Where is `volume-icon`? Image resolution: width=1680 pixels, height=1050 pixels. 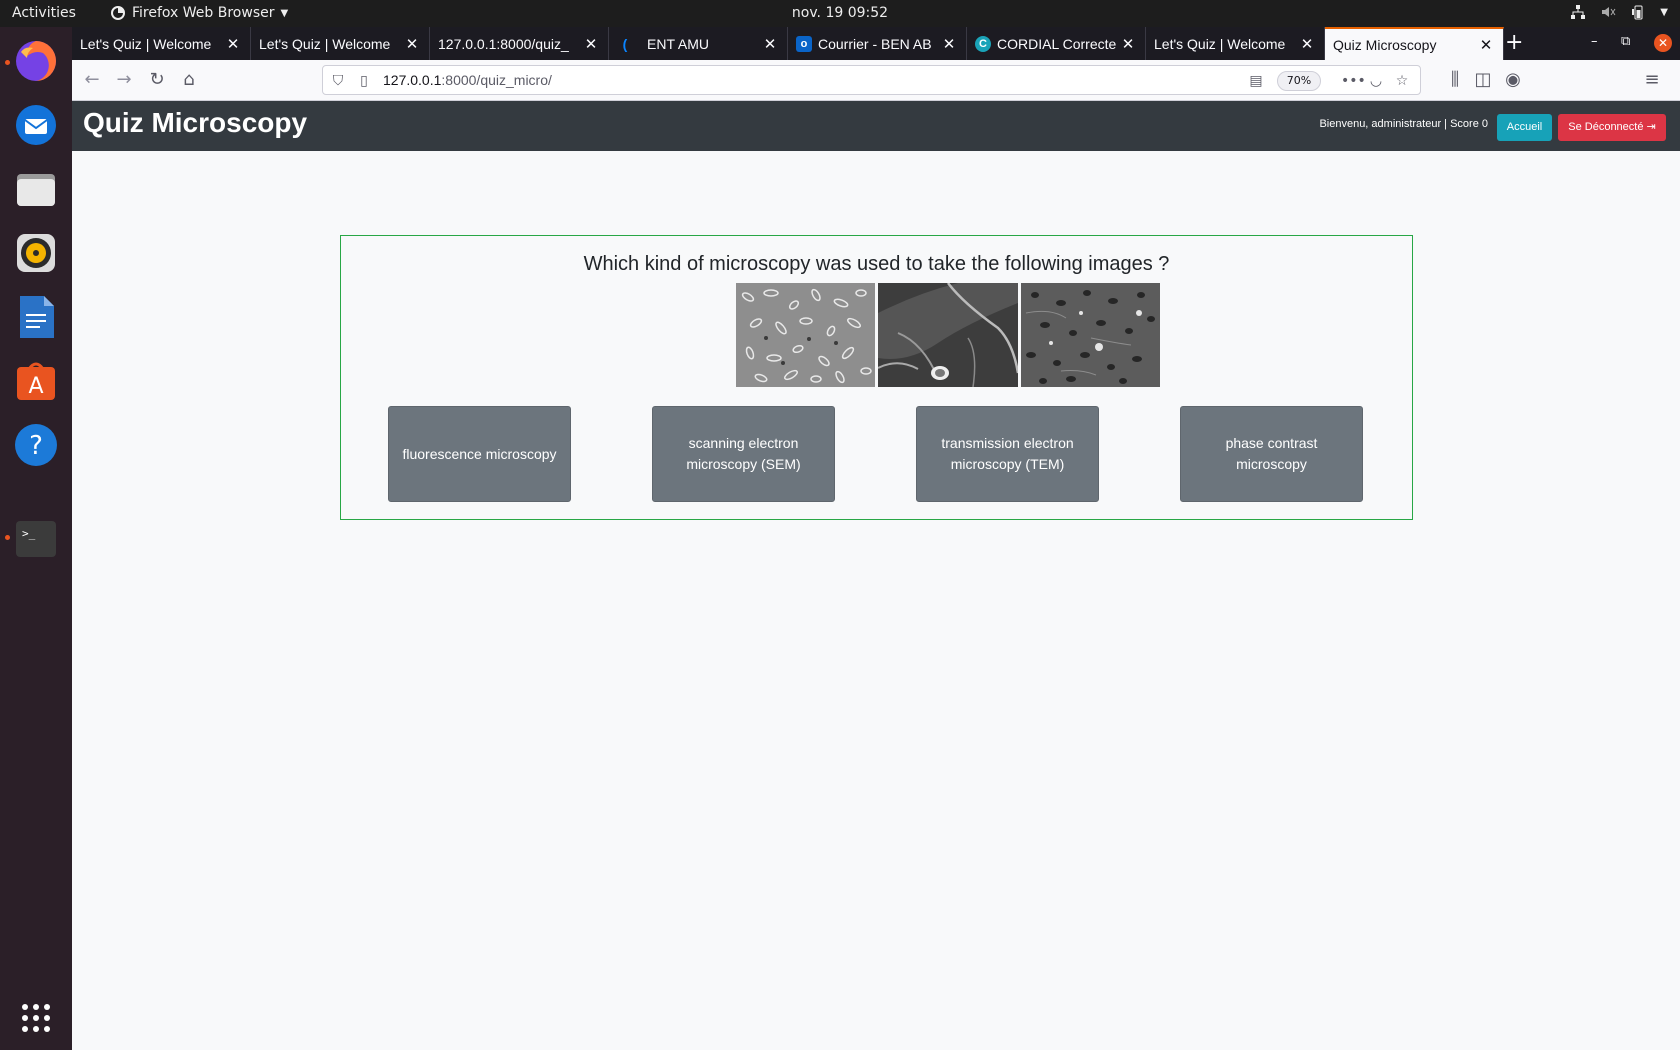
volume-icon is located at coordinates (1609, 12).